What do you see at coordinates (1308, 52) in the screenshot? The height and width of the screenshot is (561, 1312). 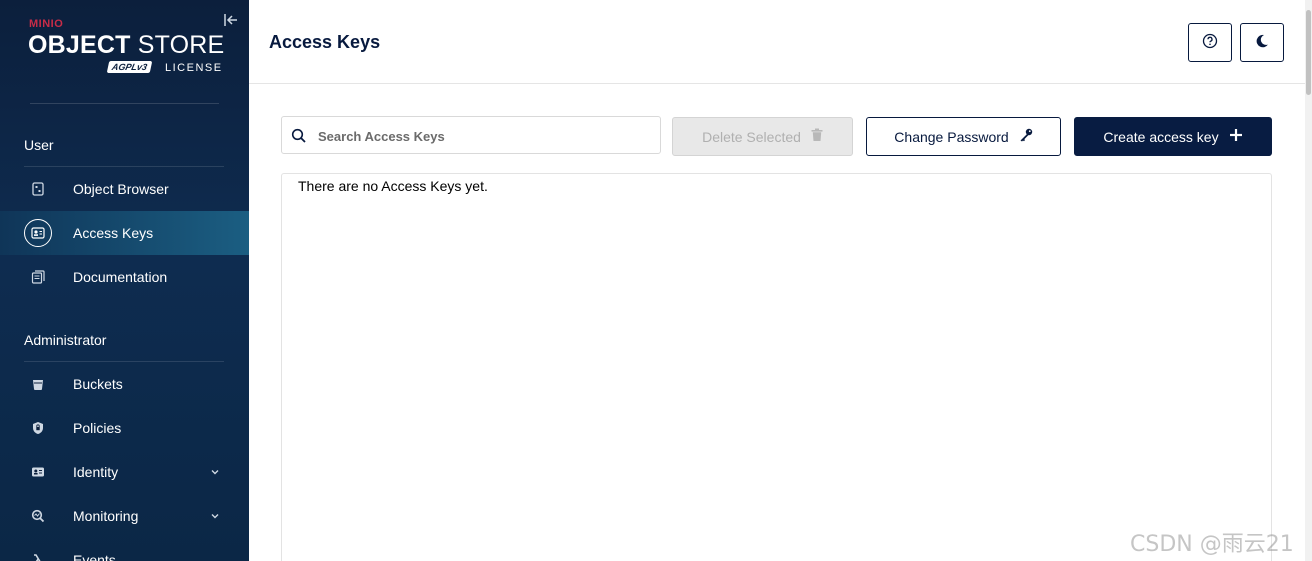 I see `page-scrollbar-thumb` at bounding box center [1308, 52].